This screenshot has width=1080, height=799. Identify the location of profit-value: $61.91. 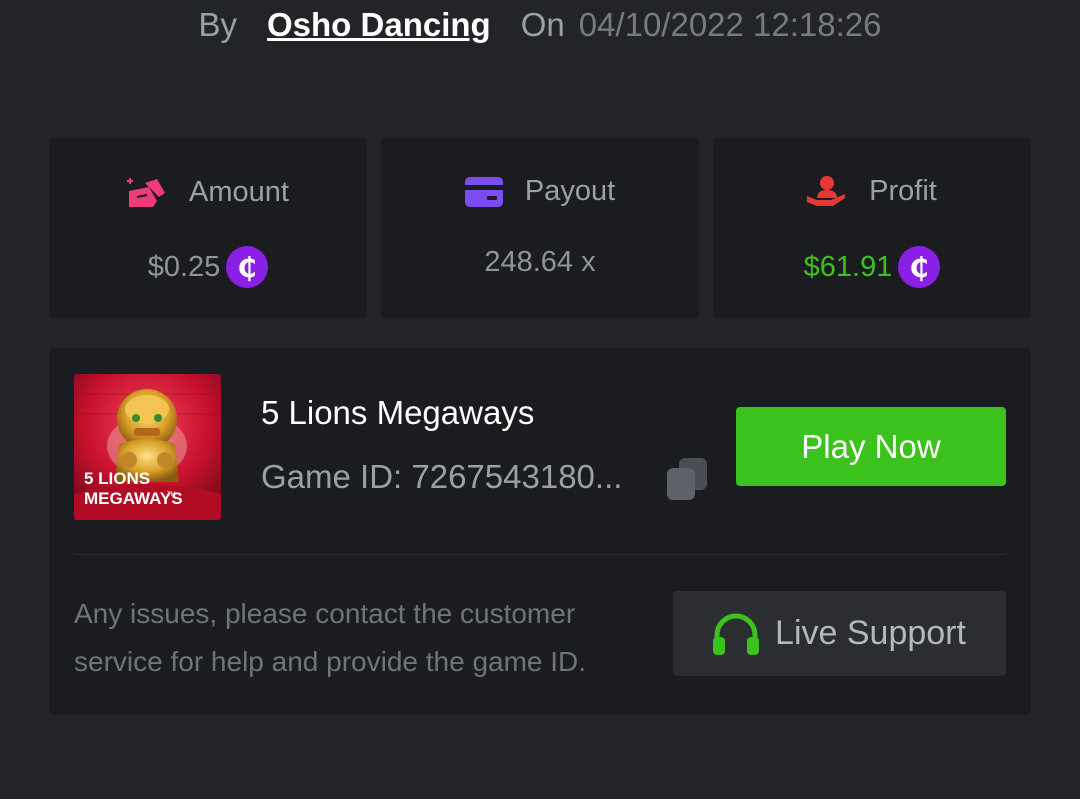
(848, 266).